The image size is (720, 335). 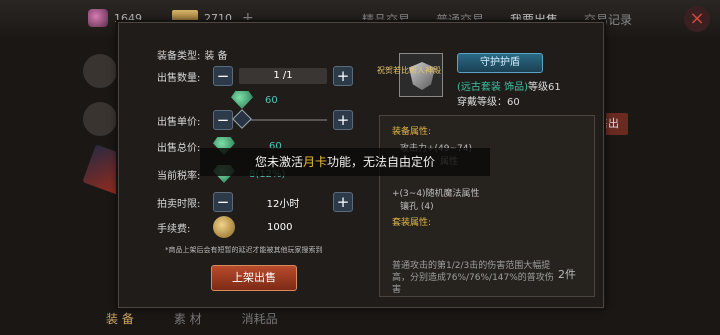 I want to click on time-value: 12小时, so click(x=283, y=204).